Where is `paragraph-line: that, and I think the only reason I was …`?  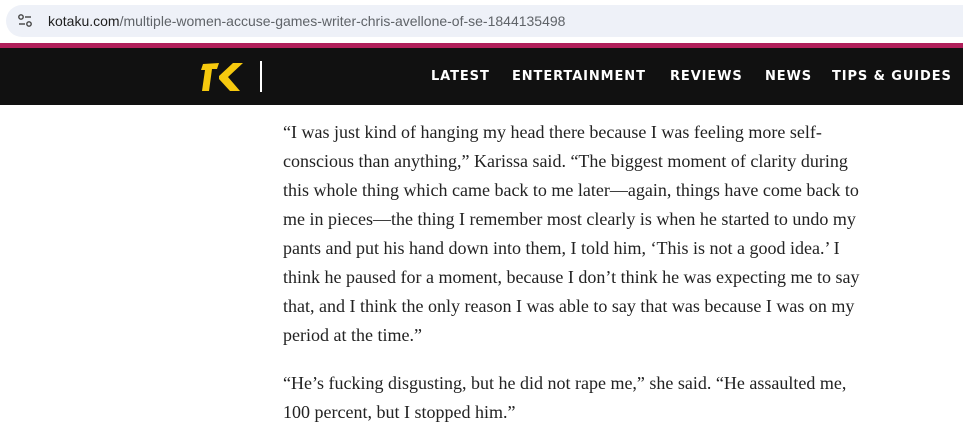
paragraph-line: that, and I think the only reason I was … is located at coordinates (569, 306).